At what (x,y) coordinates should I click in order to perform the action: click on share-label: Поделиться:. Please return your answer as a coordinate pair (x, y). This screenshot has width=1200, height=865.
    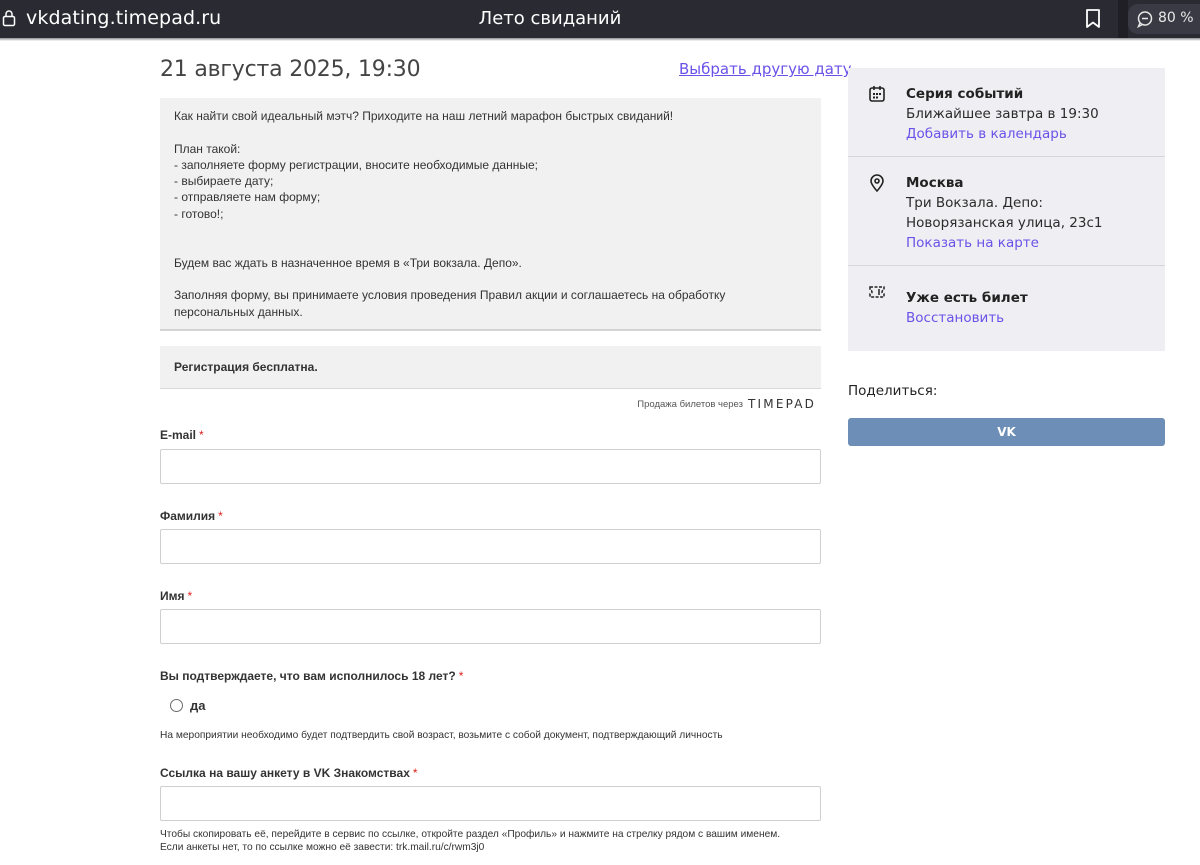
    Looking at the image, I should click on (893, 391).